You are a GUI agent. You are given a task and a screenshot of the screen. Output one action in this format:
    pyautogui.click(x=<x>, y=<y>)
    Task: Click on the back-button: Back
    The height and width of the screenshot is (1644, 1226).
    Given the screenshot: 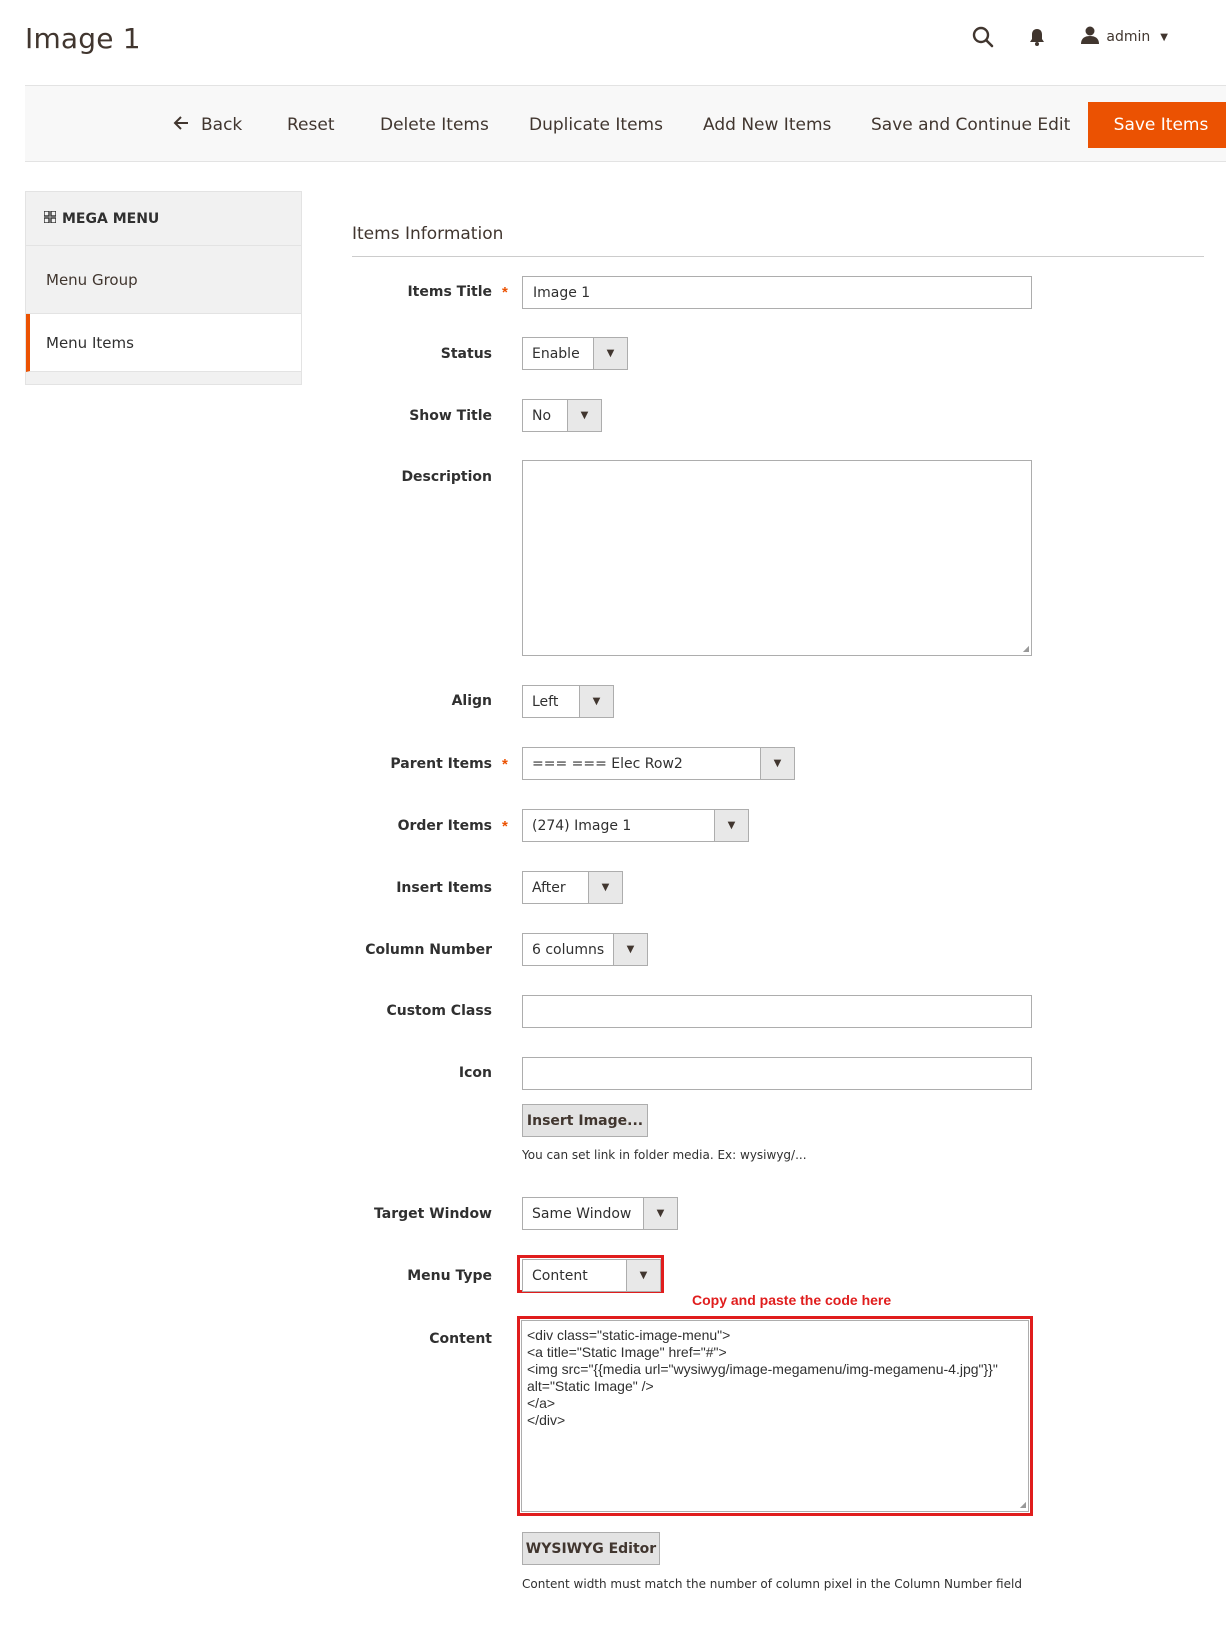 What is the action you would take?
    pyautogui.click(x=207, y=124)
    